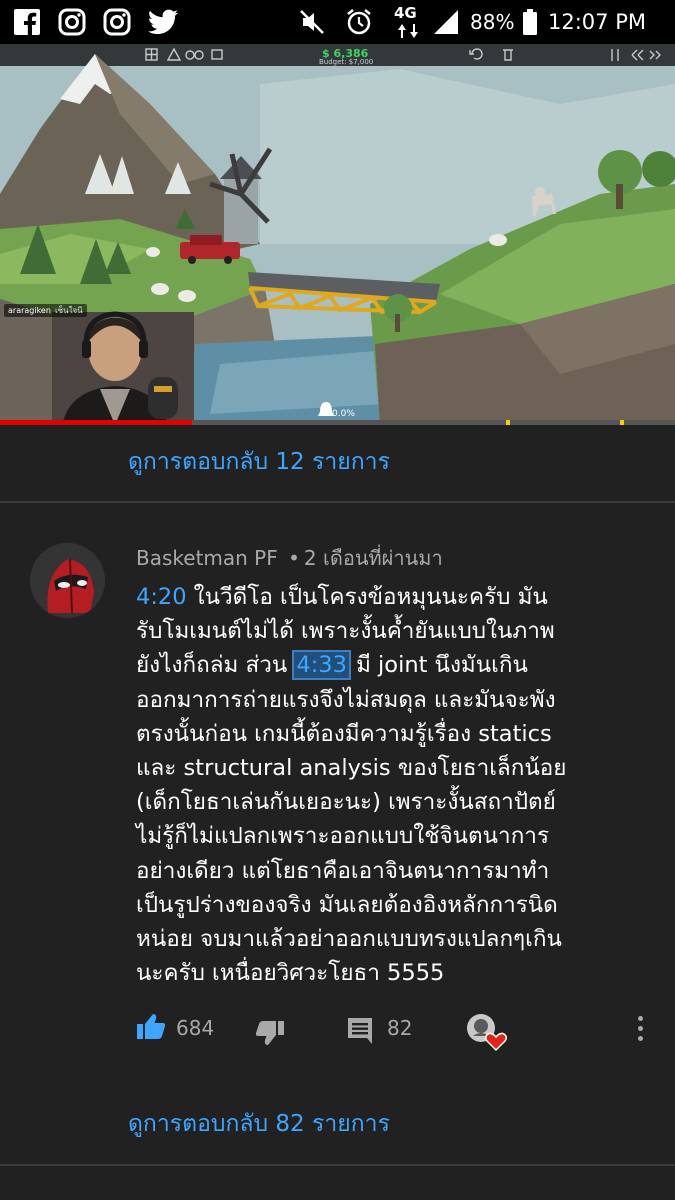  What do you see at coordinates (360, 1030) in the screenshot?
I see `reply-icon` at bounding box center [360, 1030].